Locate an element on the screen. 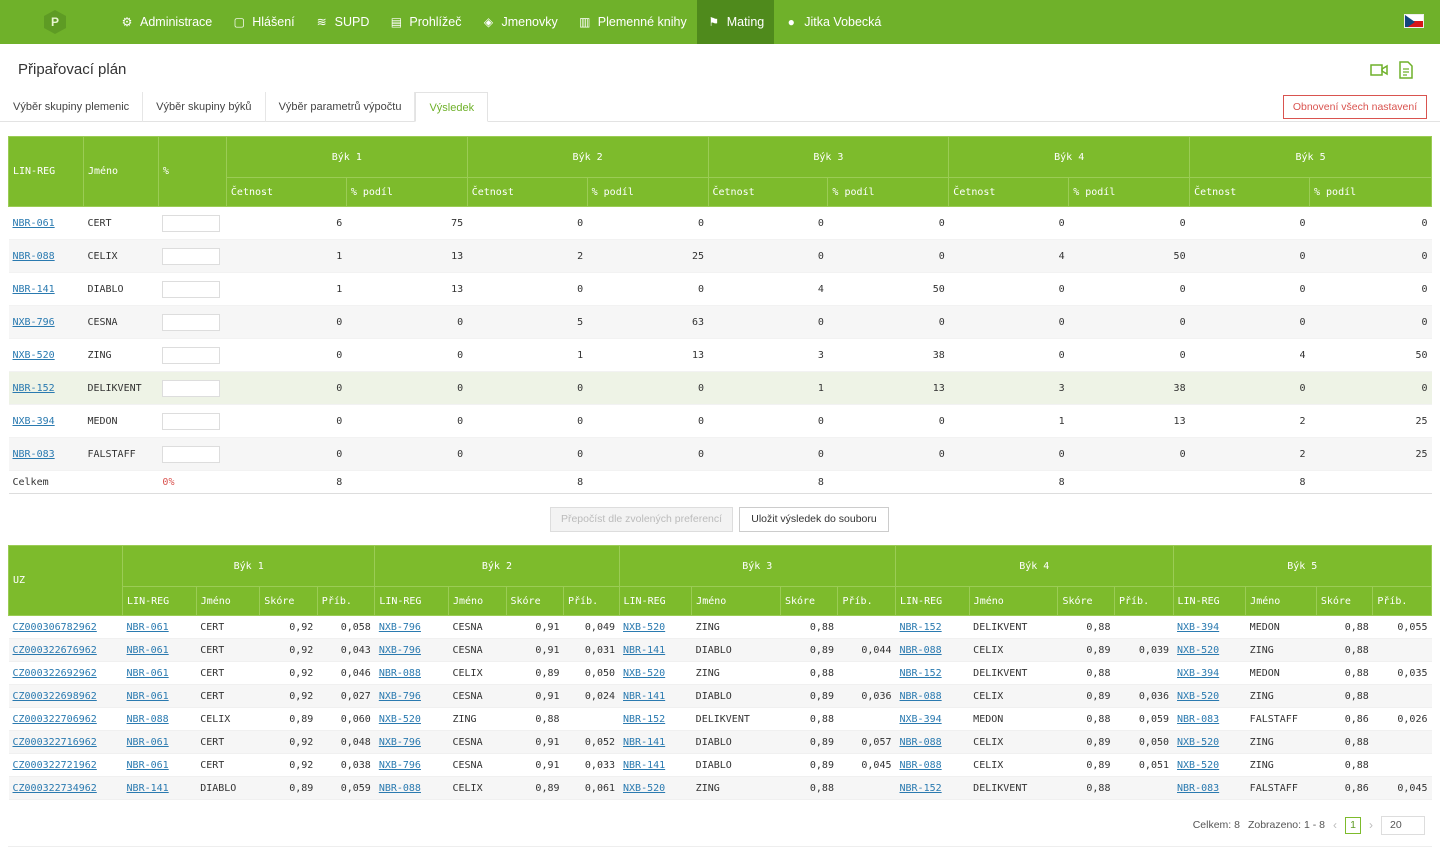  save-result-button: Uložit výsledek do souboru is located at coordinates (814, 519).